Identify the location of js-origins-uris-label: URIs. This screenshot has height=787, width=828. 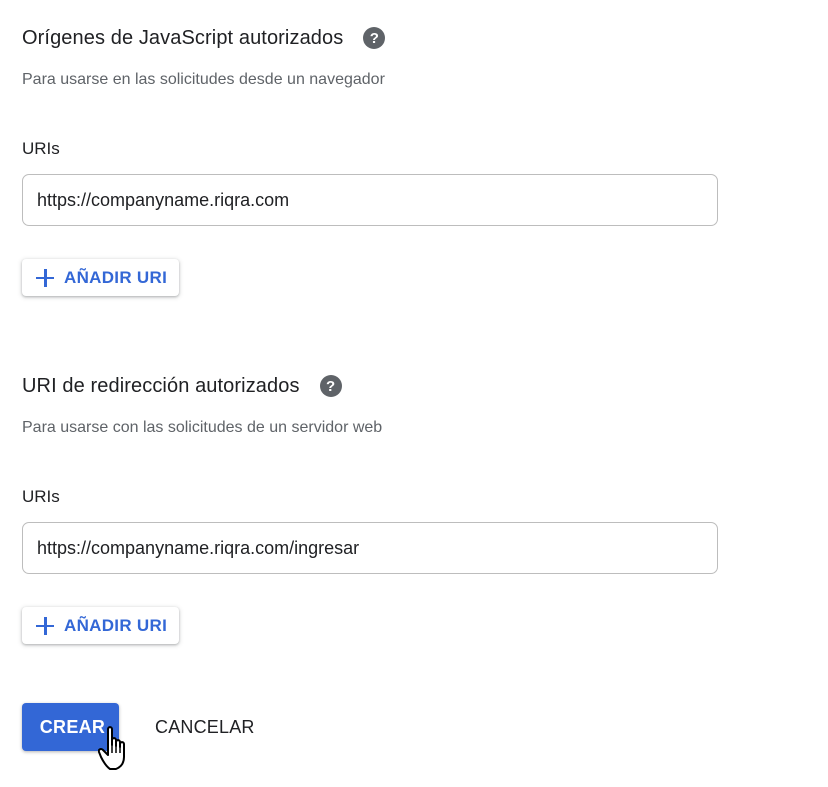
(41, 148).